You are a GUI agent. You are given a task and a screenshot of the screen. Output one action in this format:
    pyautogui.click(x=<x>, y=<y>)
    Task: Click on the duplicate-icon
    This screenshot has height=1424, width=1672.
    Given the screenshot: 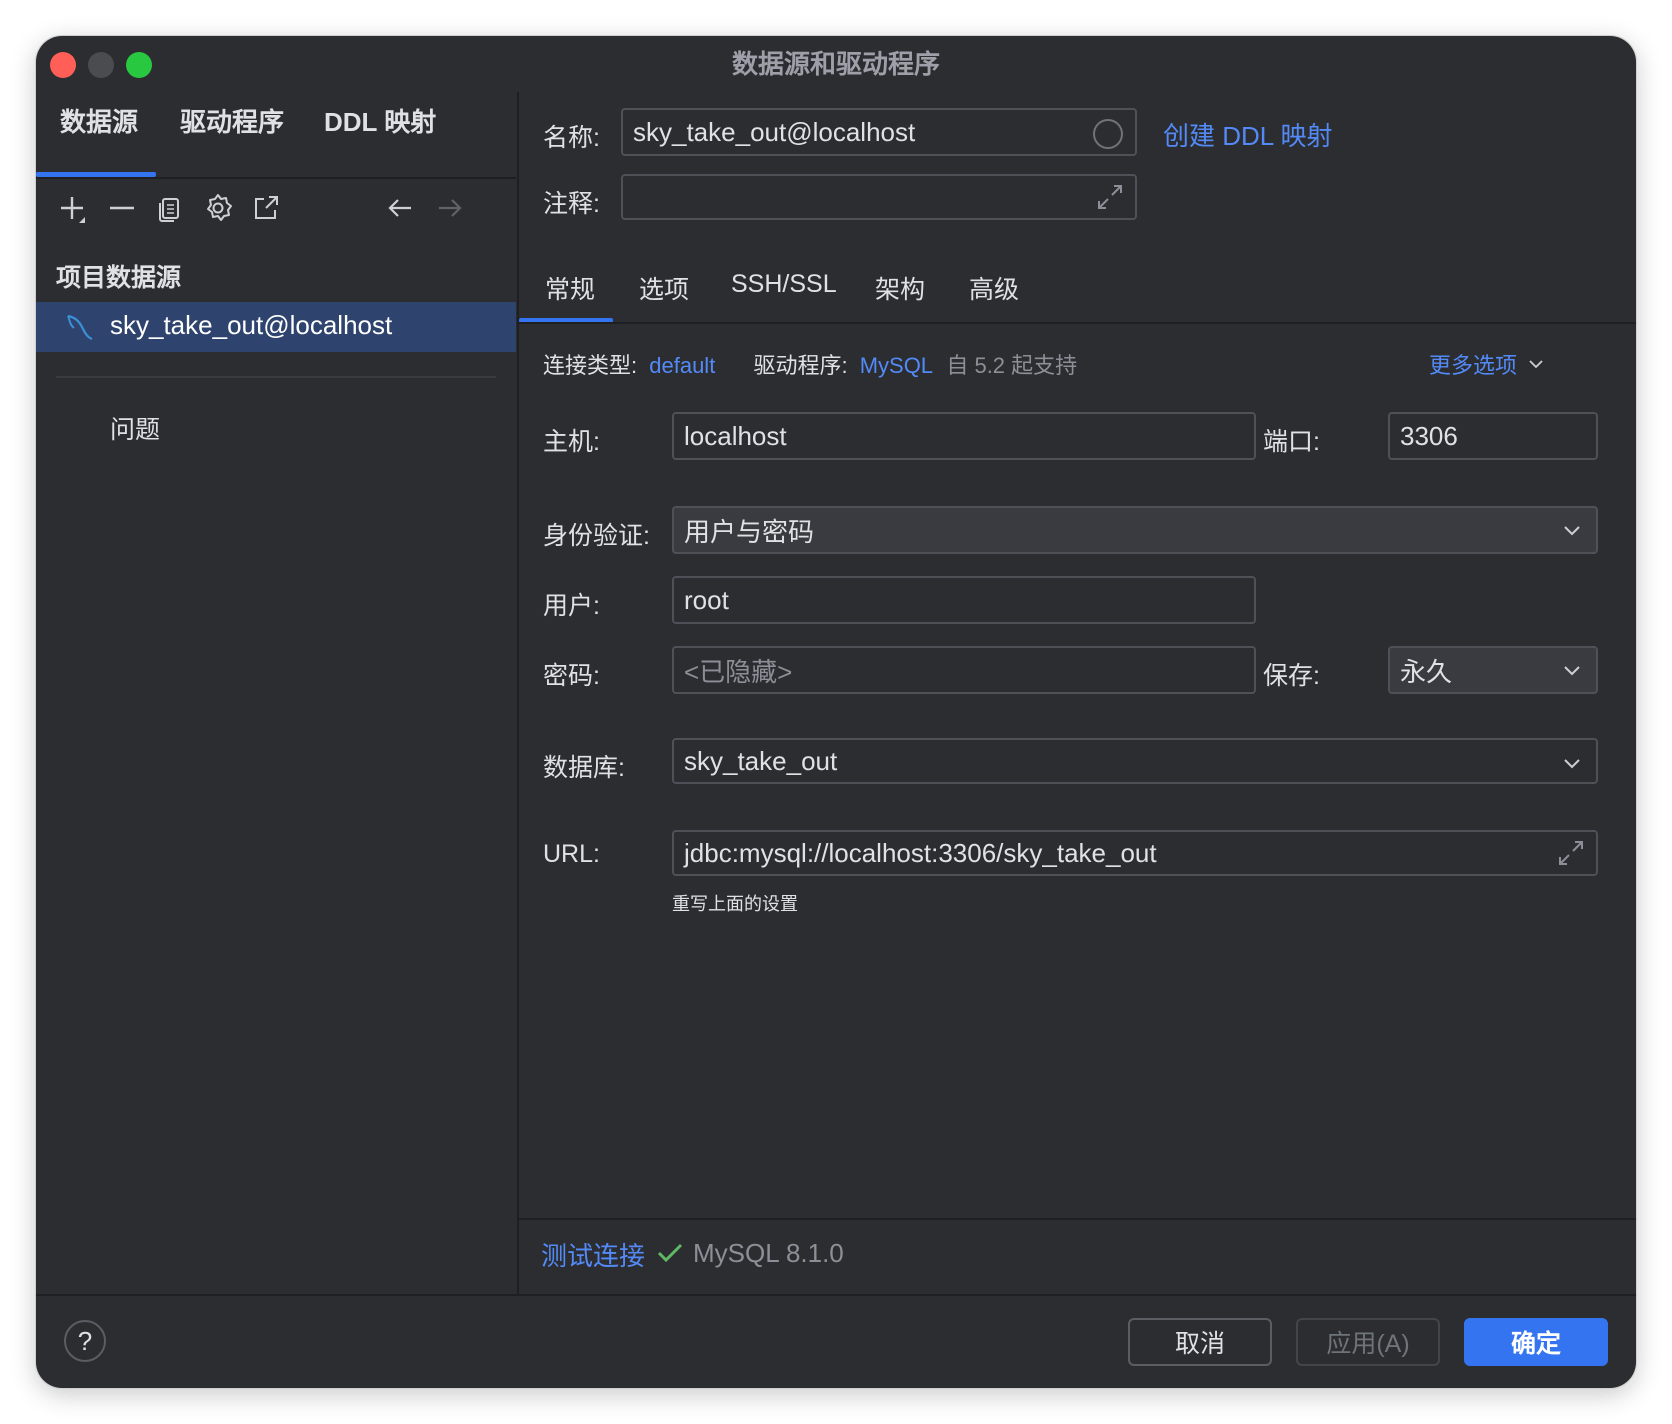 What is the action you would take?
    pyautogui.click(x=170, y=208)
    